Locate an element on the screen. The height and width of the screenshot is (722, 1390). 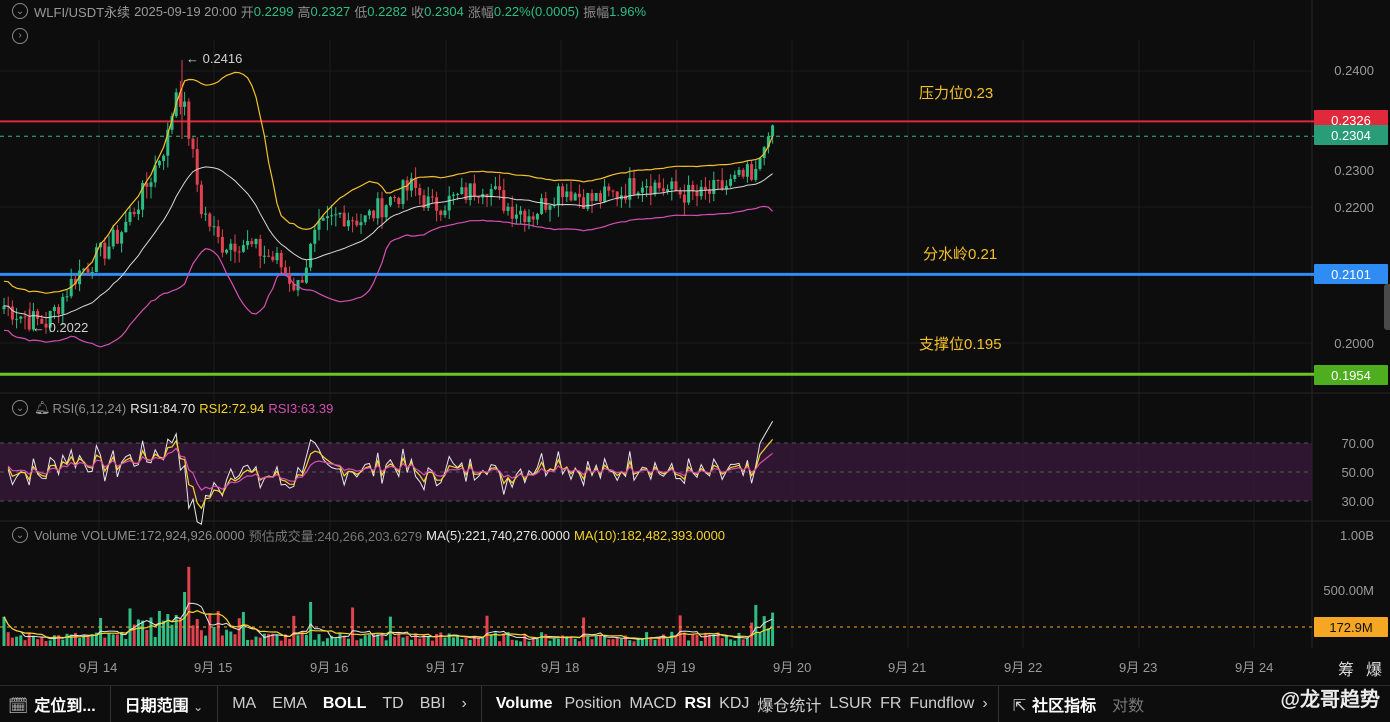
side-panel-handle is located at coordinates (1387, 307).